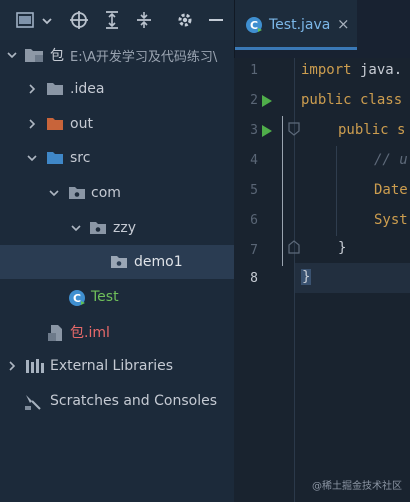  Describe the element at coordinates (254, 70) in the screenshot. I see `line-number: 1` at that location.